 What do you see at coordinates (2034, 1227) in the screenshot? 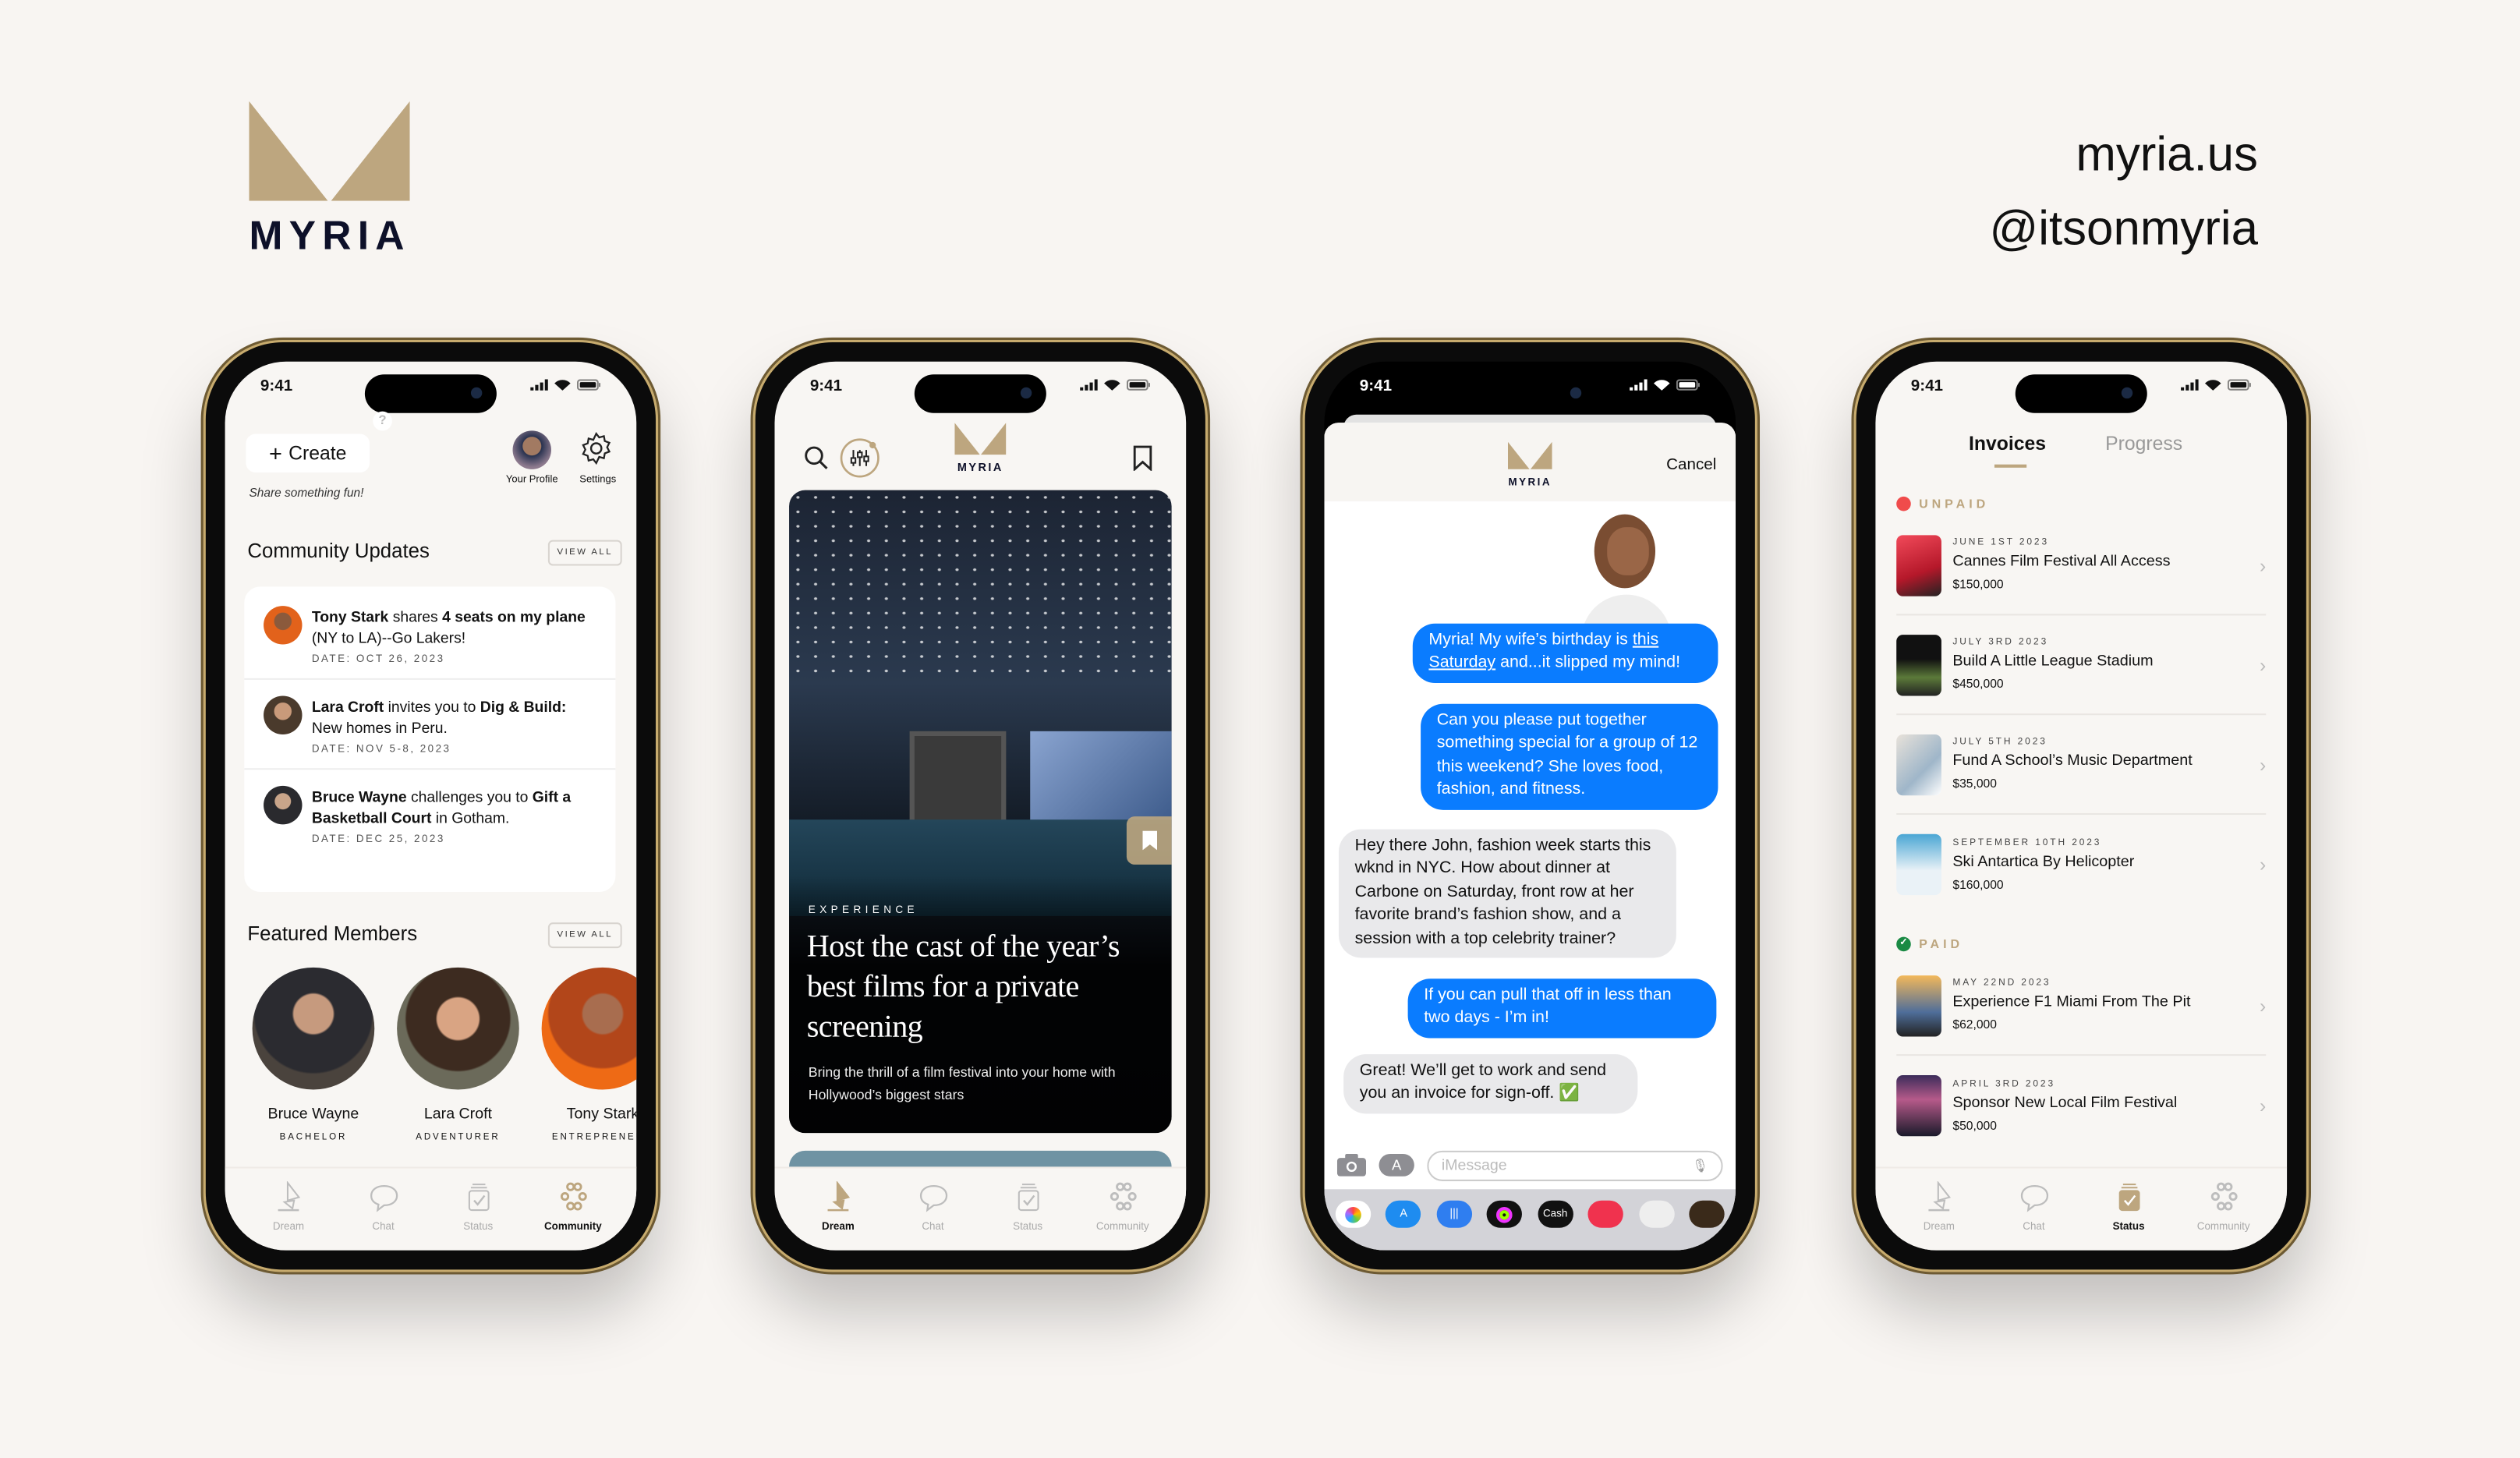
I see `tab-label: Chat` at bounding box center [2034, 1227].